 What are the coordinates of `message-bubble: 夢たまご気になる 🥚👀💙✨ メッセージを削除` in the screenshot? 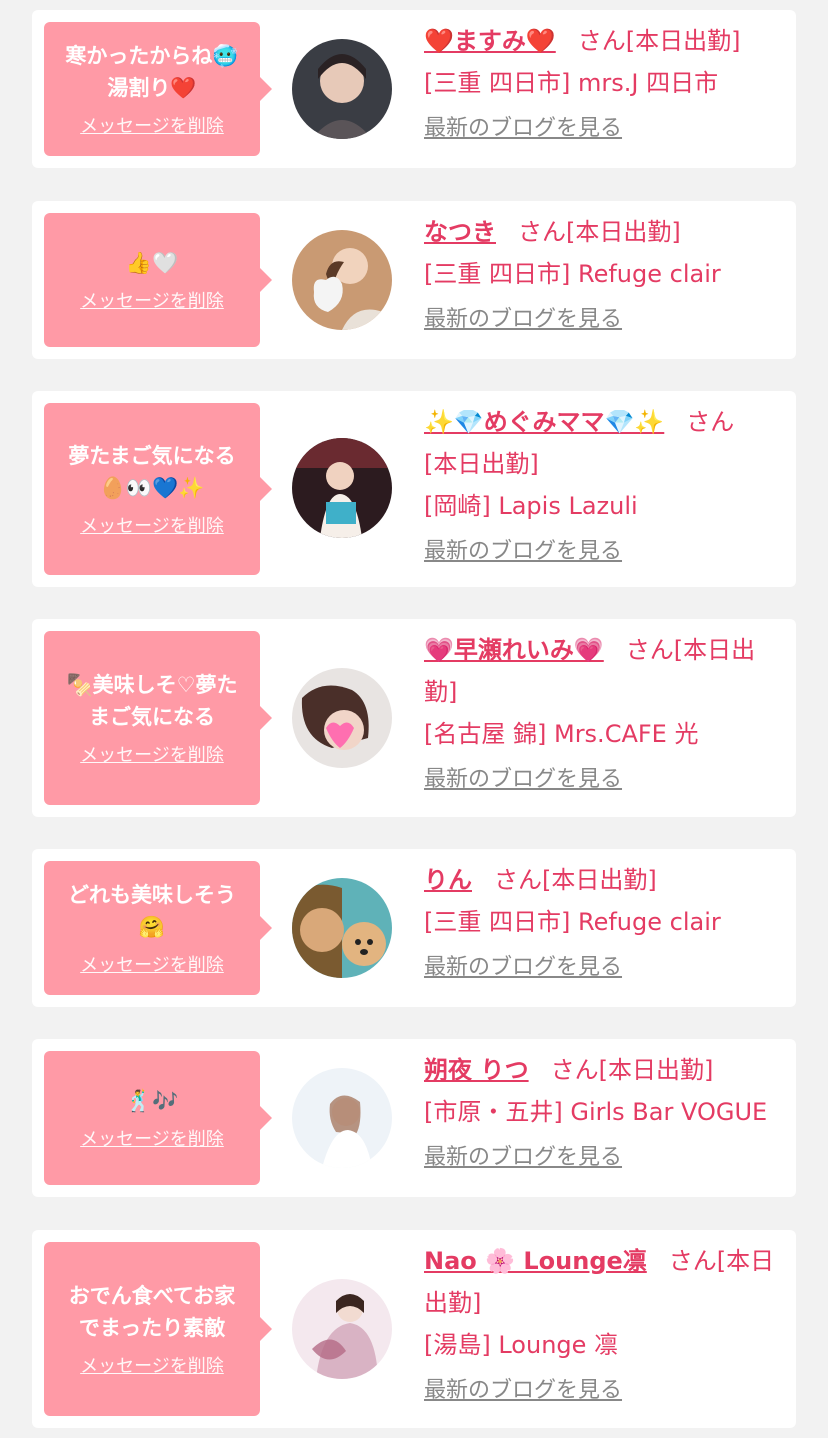 It's located at (158, 489).